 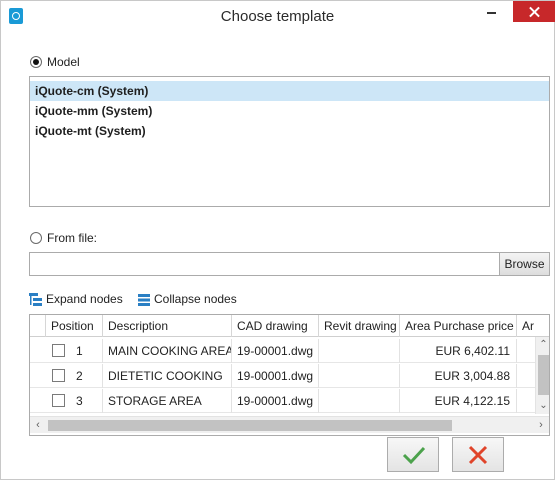 What do you see at coordinates (38, 425) in the screenshot?
I see `scroll-left-icon: ‹` at bounding box center [38, 425].